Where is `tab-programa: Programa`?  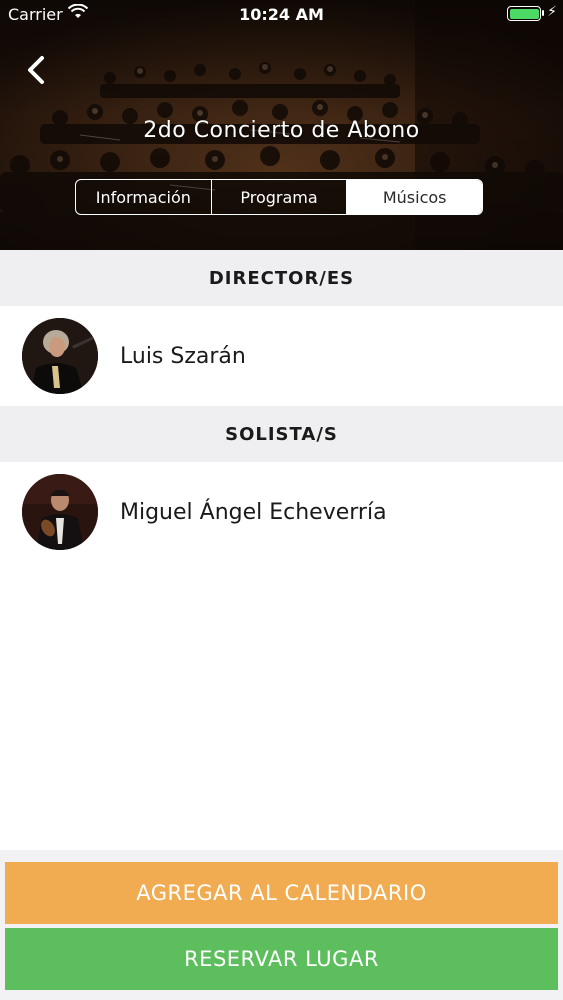 tab-programa: Programa is located at coordinates (280, 197).